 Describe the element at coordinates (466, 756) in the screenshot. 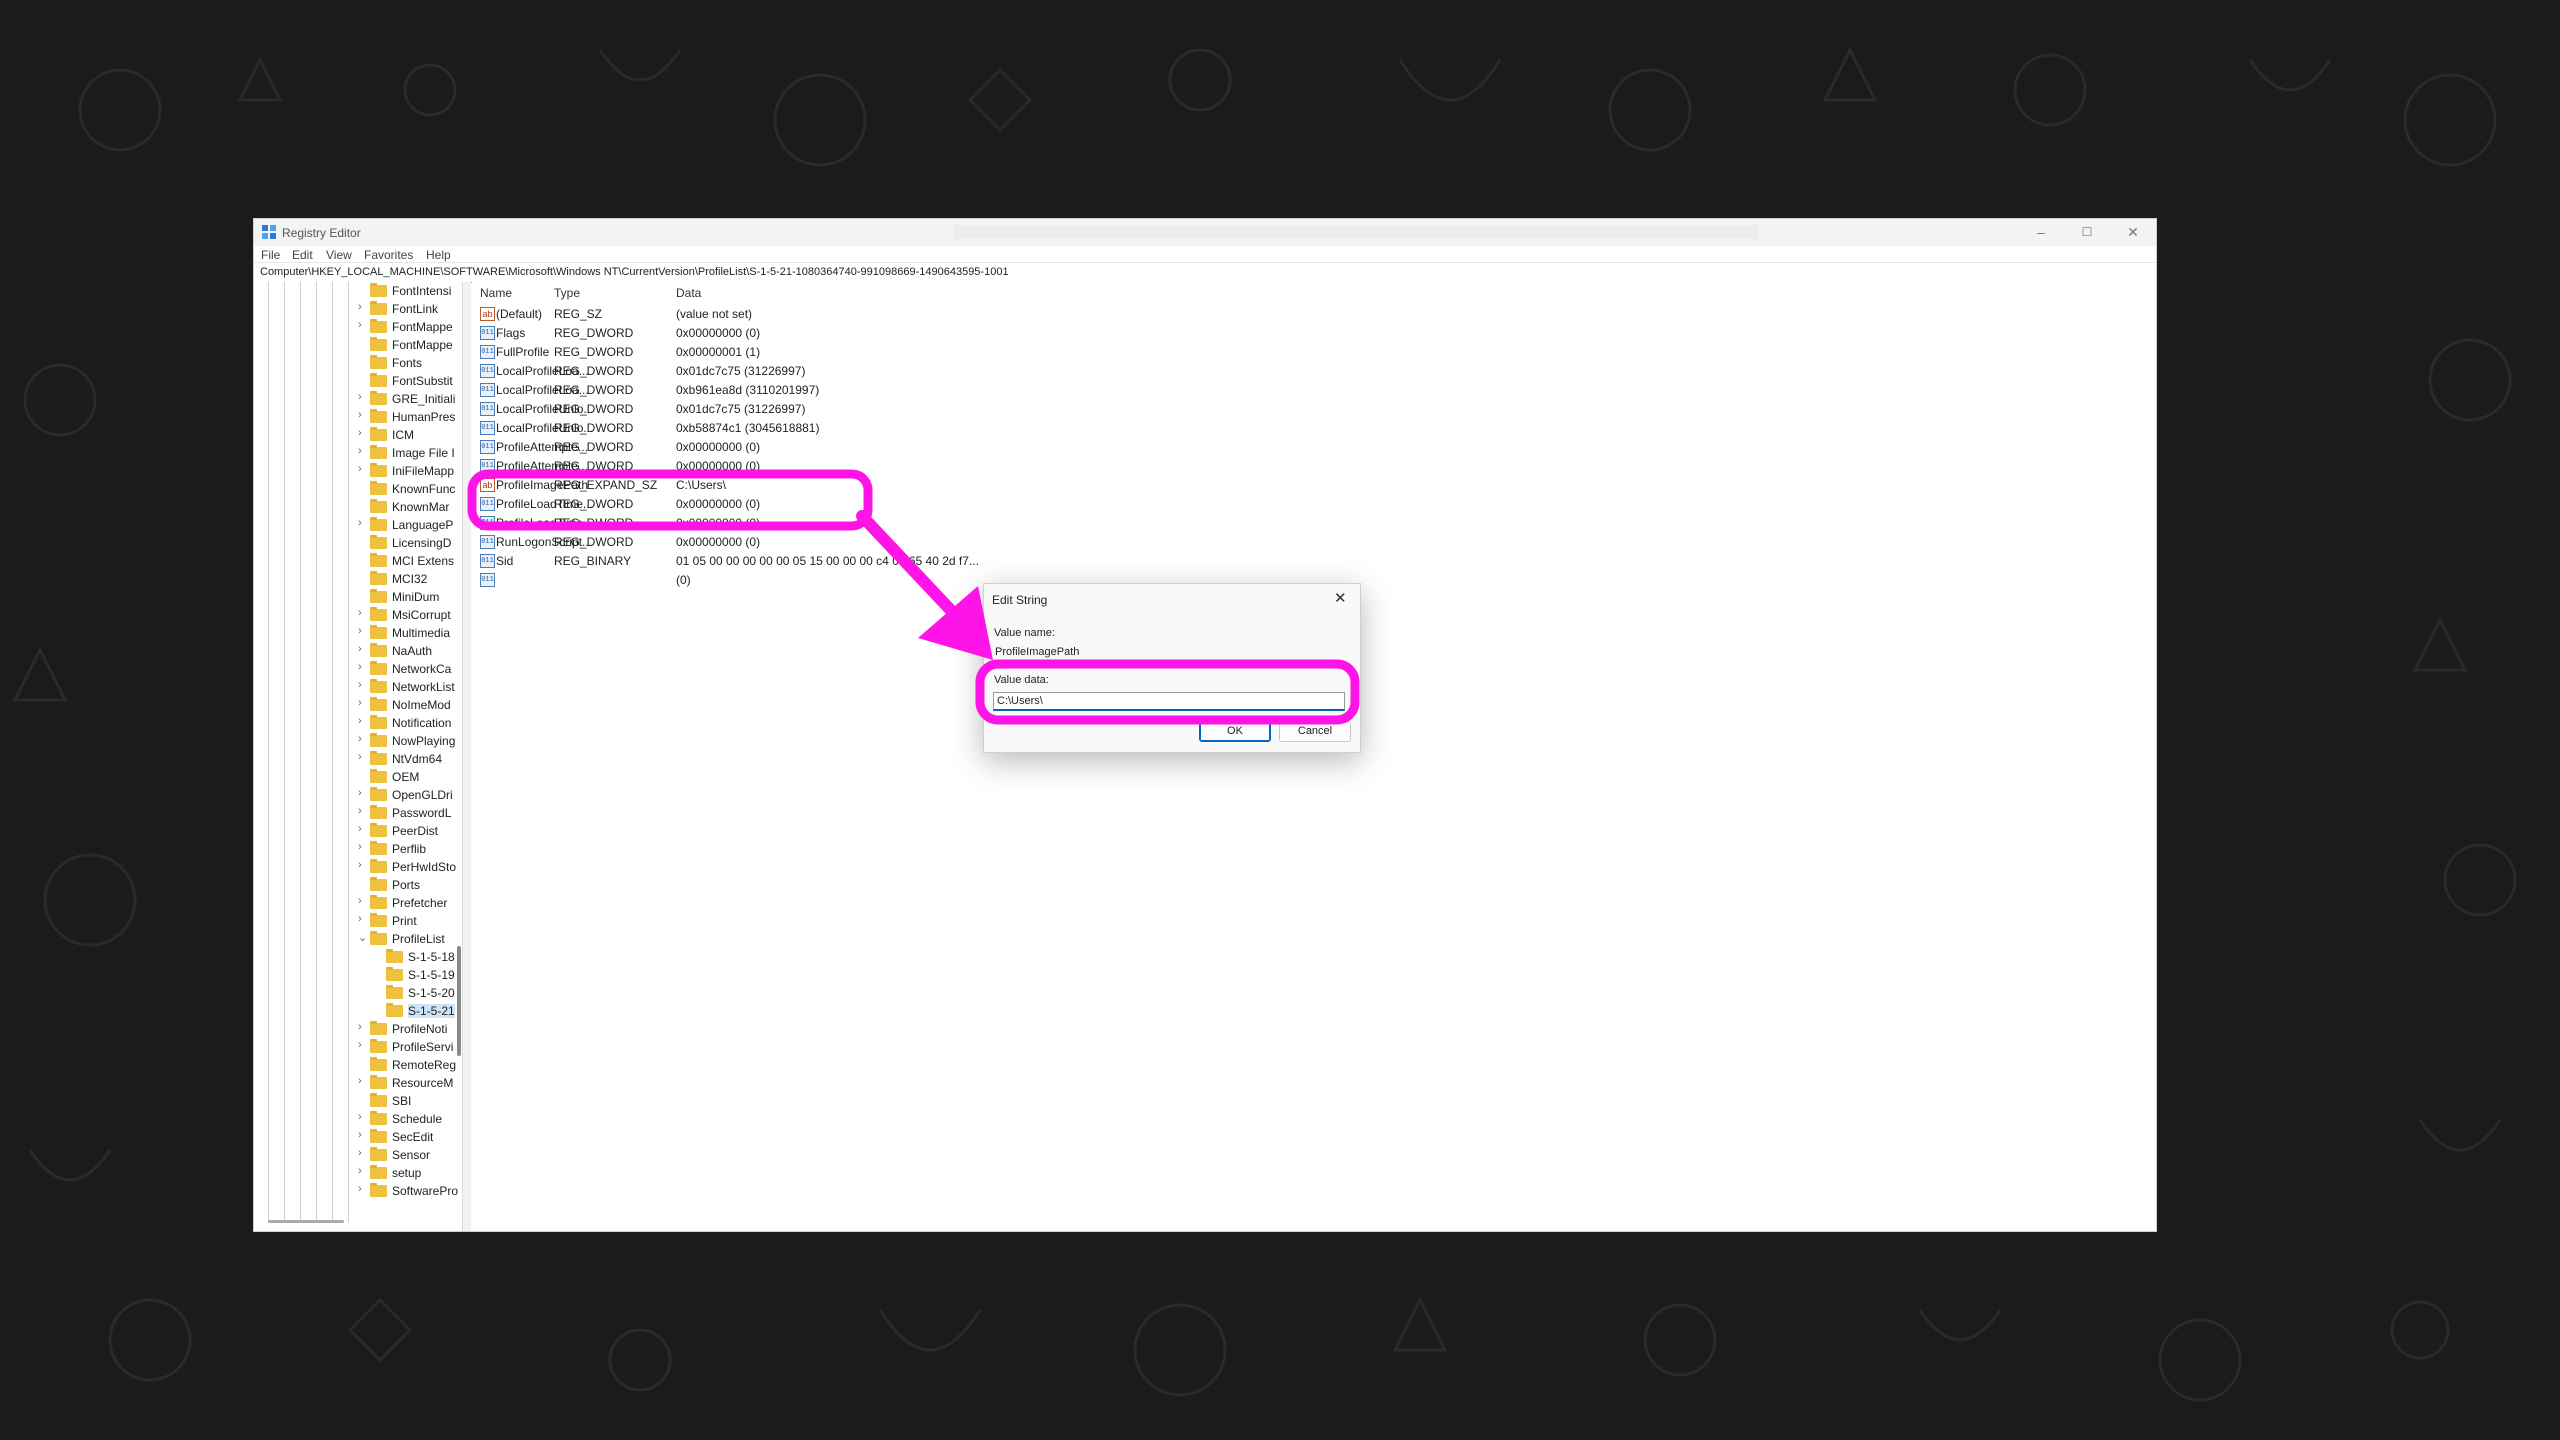

I see `pane-splitter` at that location.